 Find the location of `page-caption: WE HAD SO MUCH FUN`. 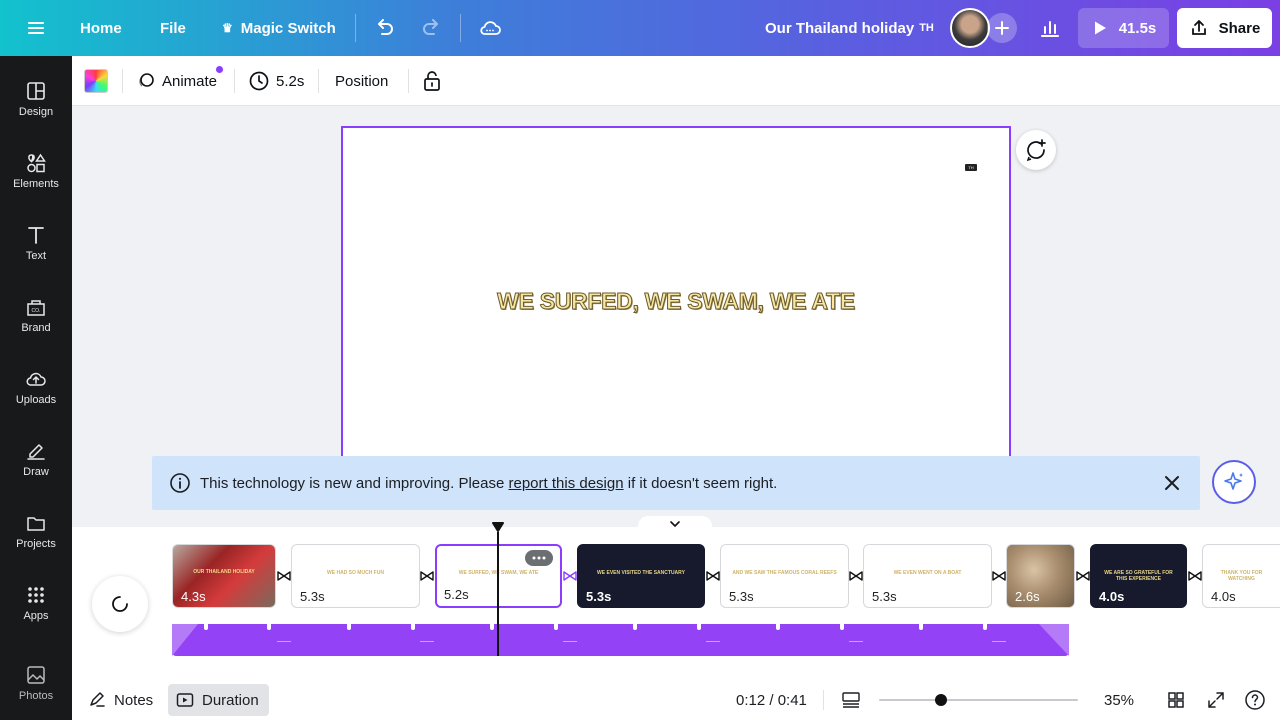

page-caption: WE HAD SO MUCH FUN is located at coordinates (355, 573).